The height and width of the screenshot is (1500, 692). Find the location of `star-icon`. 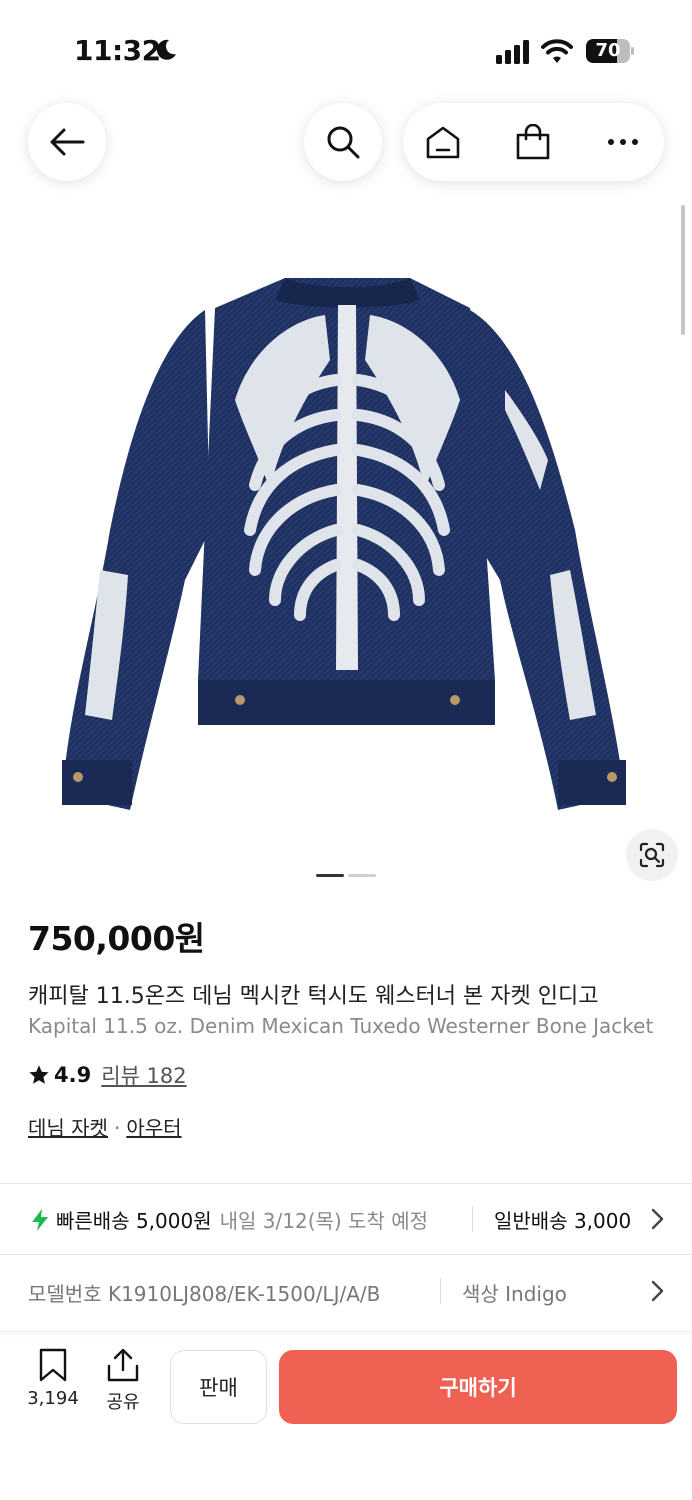

star-icon is located at coordinates (39, 1074).